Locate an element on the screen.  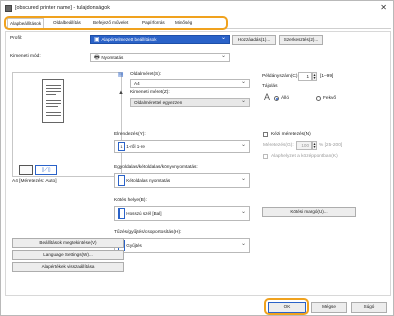
page-size-select: A4 is located at coordinates (190, 83).